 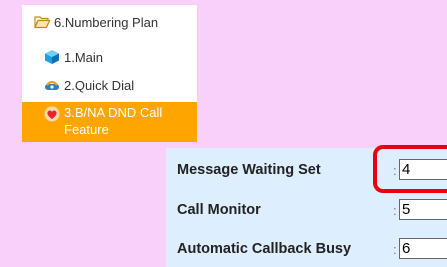 What do you see at coordinates (264, 249) in the screenshot?
I see `field-label: Automatic Callback Busy` at bounding box center [264, 249].